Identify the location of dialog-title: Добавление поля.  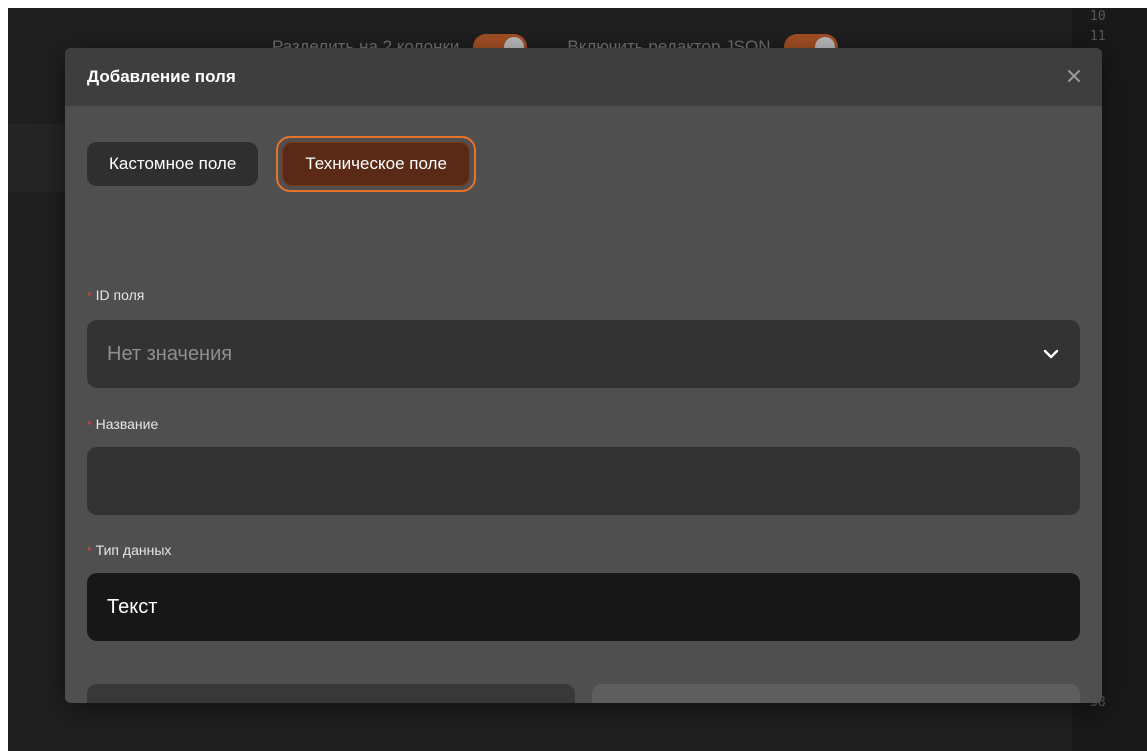
(161, 76).